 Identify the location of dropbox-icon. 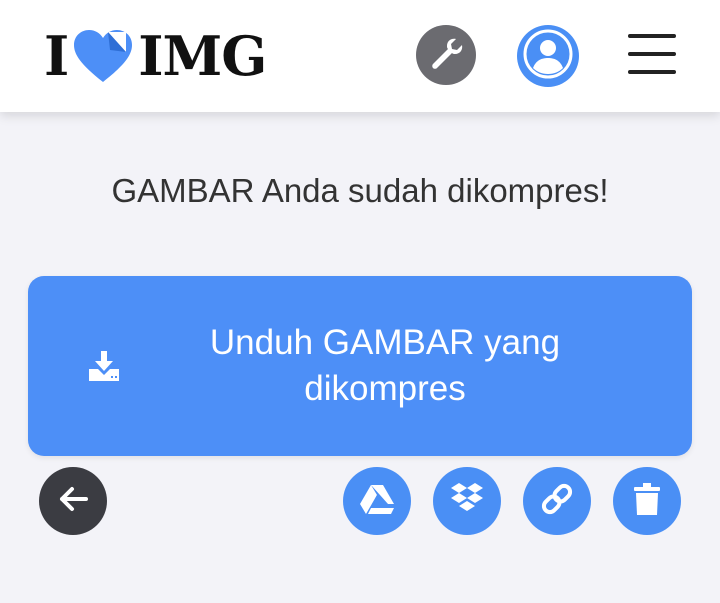
(467, 501).